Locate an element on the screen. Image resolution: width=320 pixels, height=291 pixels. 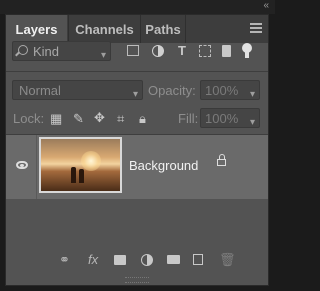
thumbnail-sun is located at coordinates (91, 161).